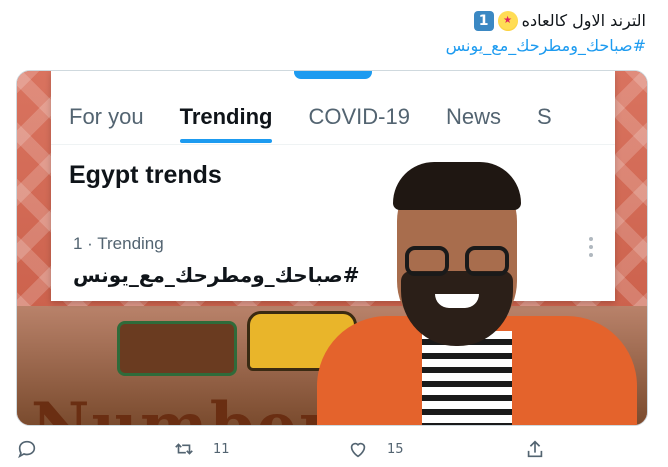  Describe the element at coordinates (473, 116) in the screenshot. I see `tab-news: News` at that location.